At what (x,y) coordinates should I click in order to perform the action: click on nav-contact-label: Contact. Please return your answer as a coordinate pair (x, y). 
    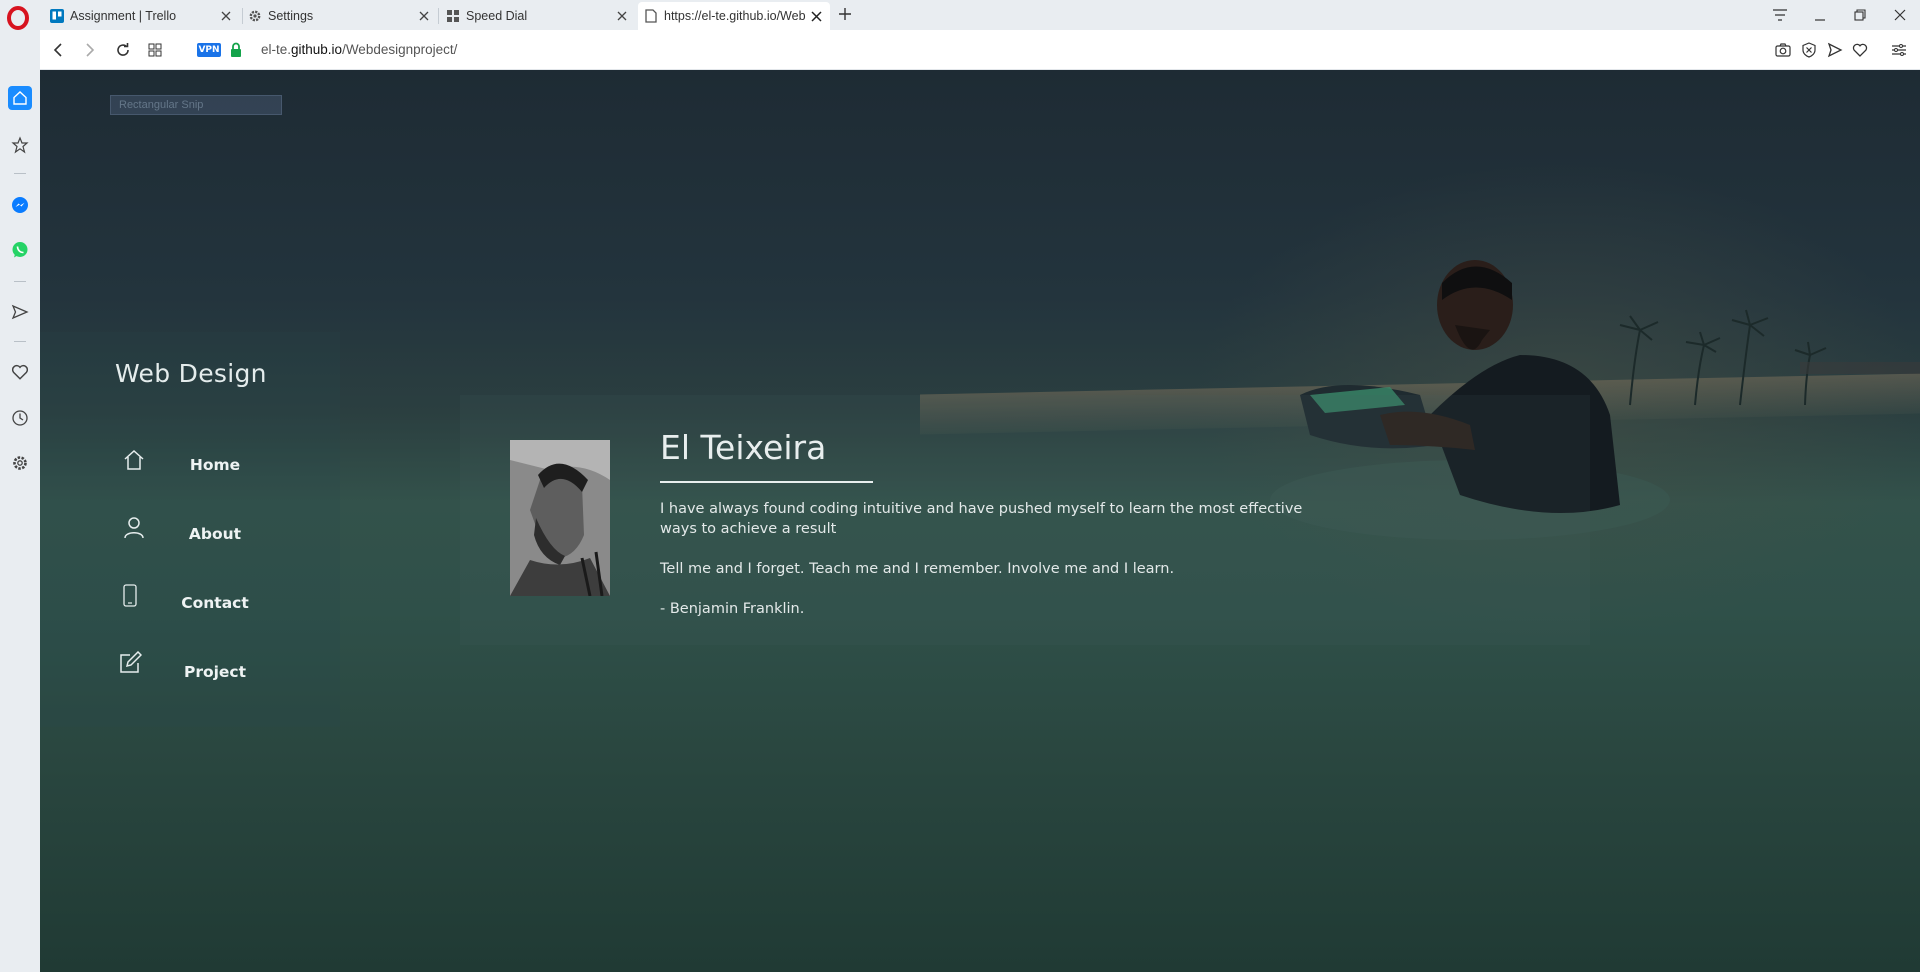
    Looking at the image, I should click on (215, 603).